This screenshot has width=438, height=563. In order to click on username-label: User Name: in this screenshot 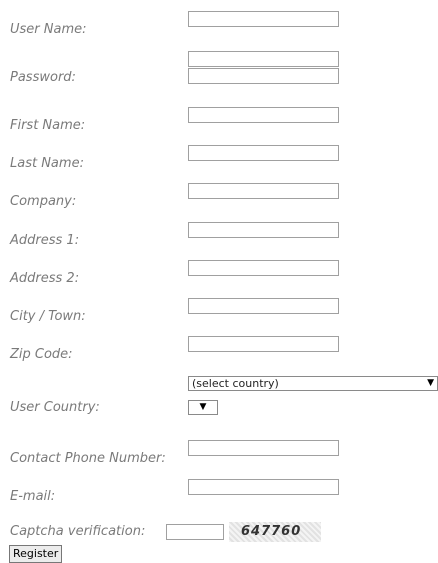, I will do `click(48, 29)`.